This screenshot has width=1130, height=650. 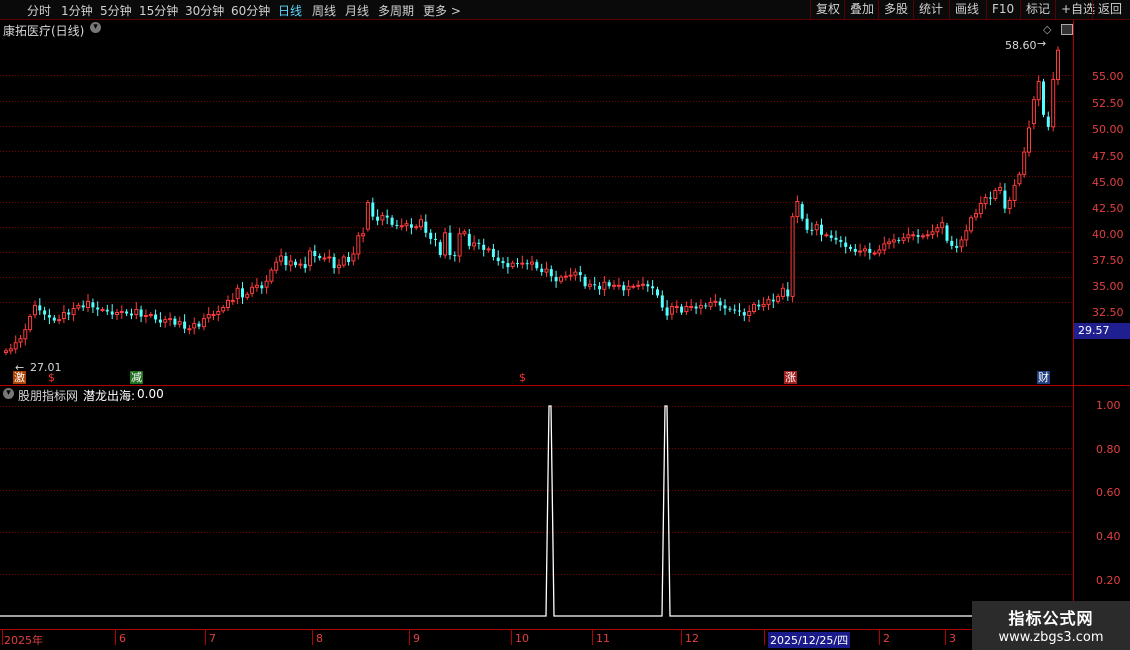 What do you see at coordinates (95, 27) in the screenshot?
I see `chevron-down-icon: ▾` at bounding box center [95, 27].